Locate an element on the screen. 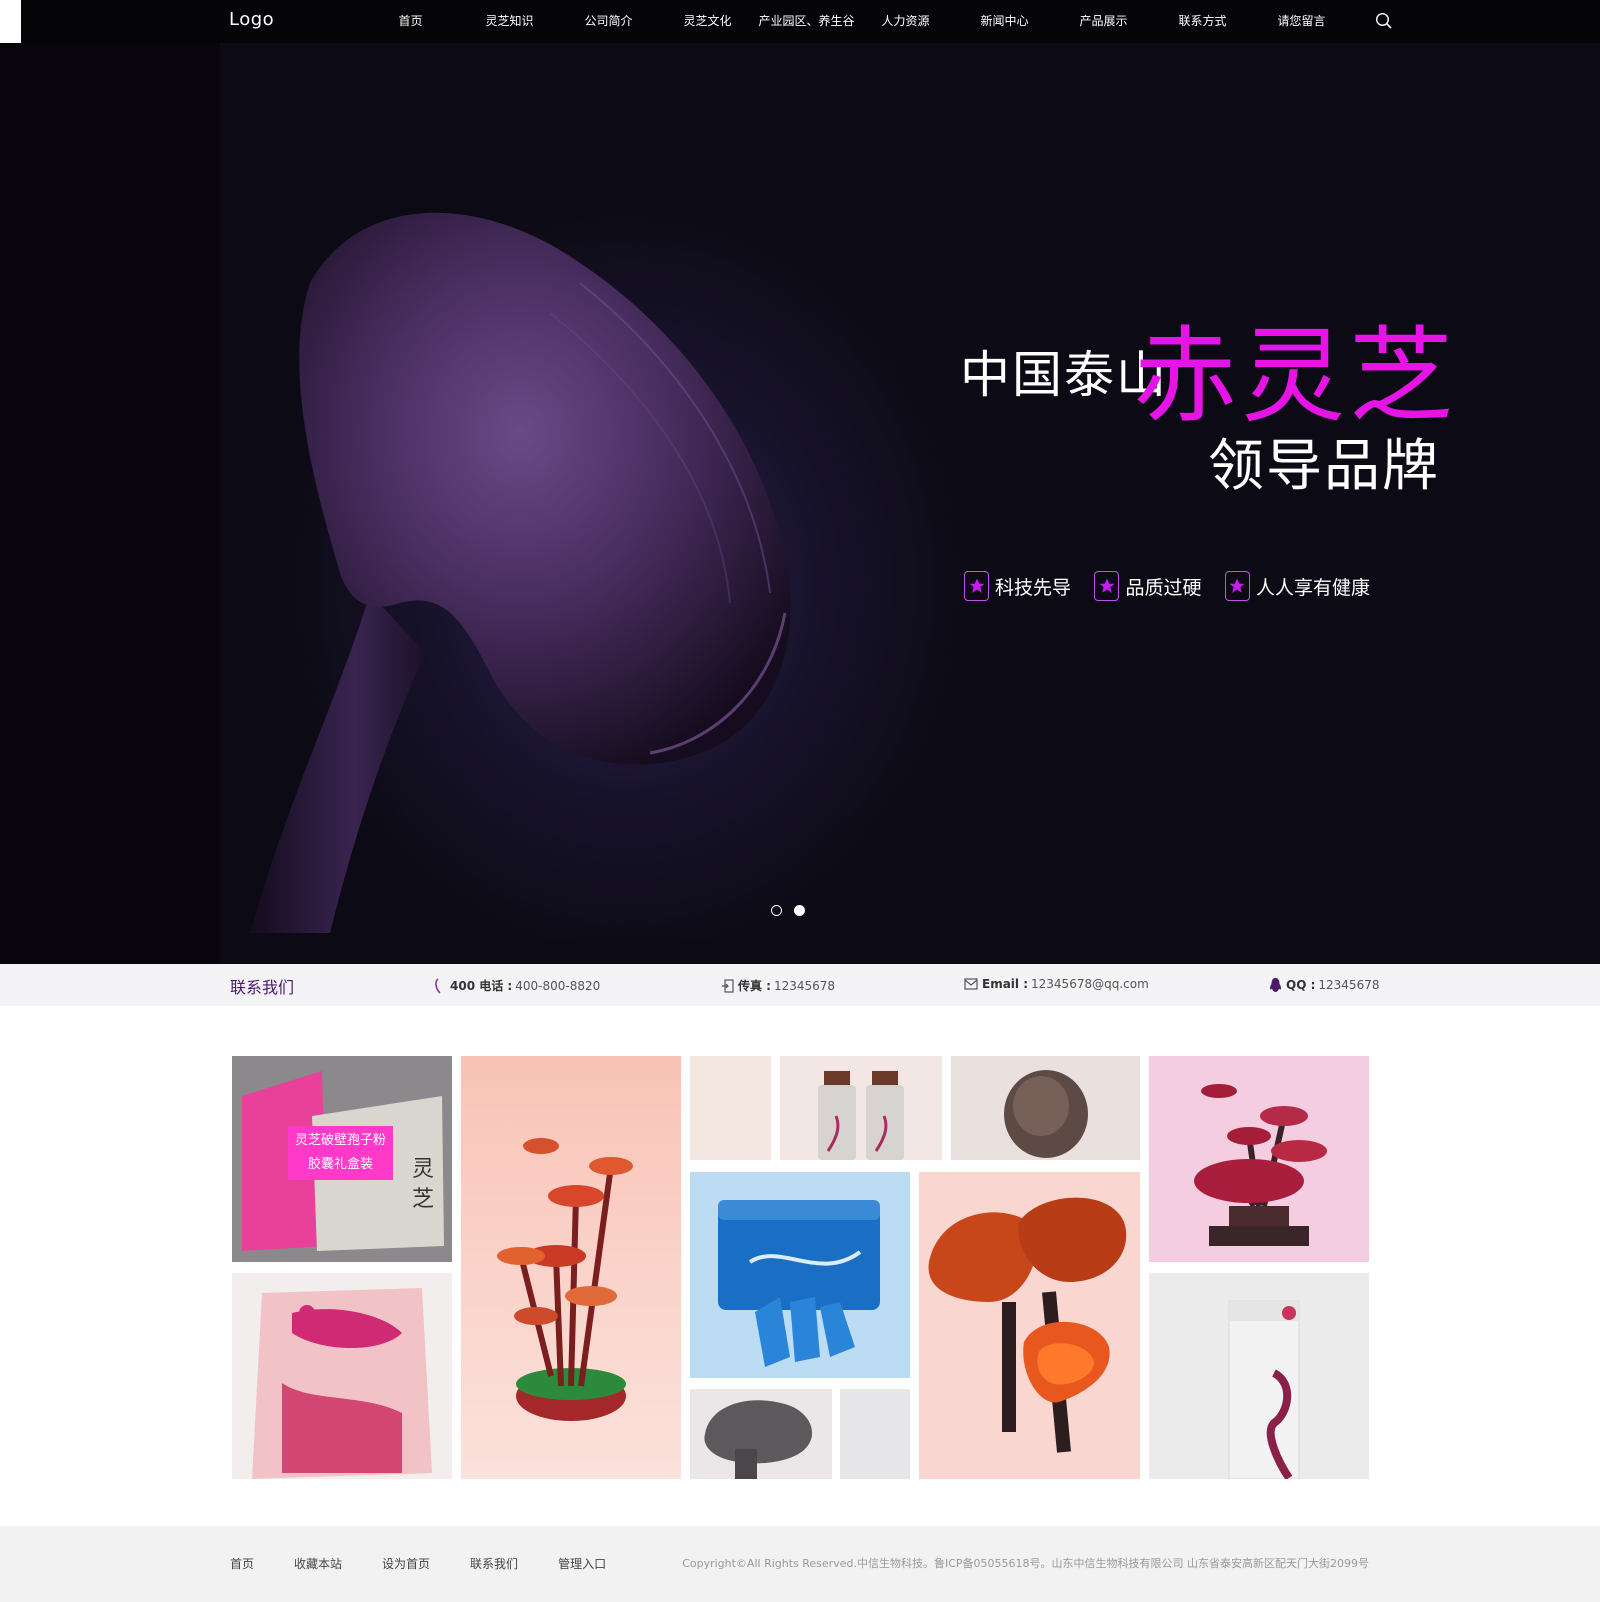 This screenshot has height=1602, width=1600. logo: Logo is located at coordinates (251, 19).